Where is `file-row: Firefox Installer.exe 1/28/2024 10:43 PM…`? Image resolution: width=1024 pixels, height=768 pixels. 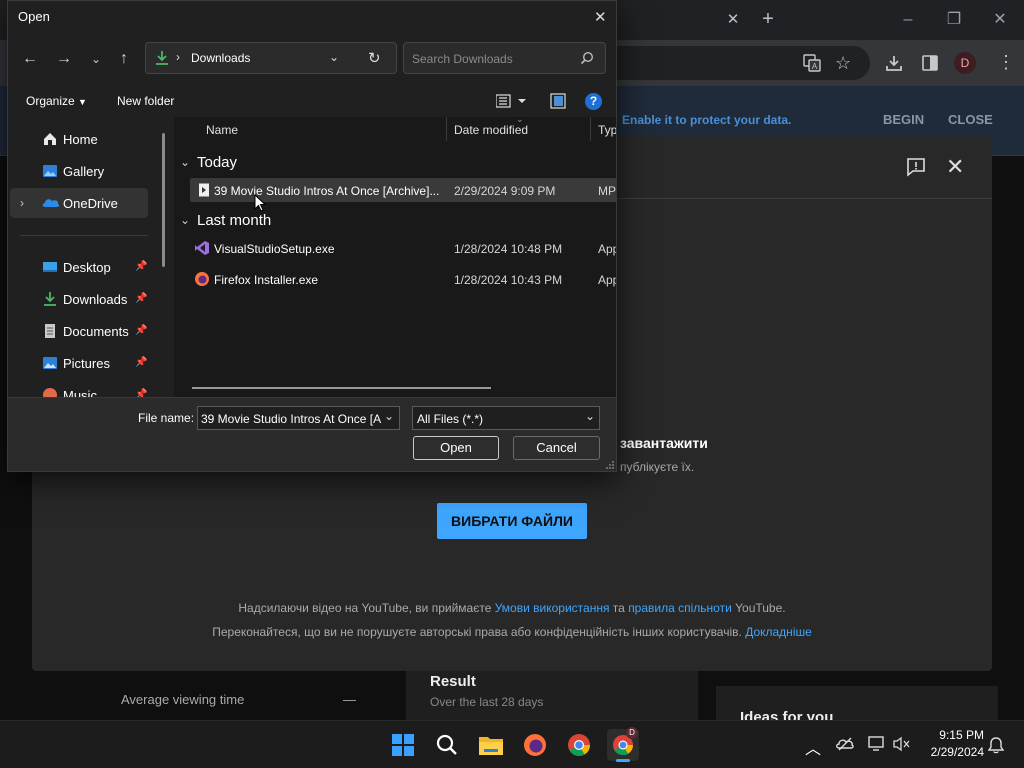
file-row: Firefox Installer.exe 1/28/2024 10:43 PM… is located at coordinates (403, 279).